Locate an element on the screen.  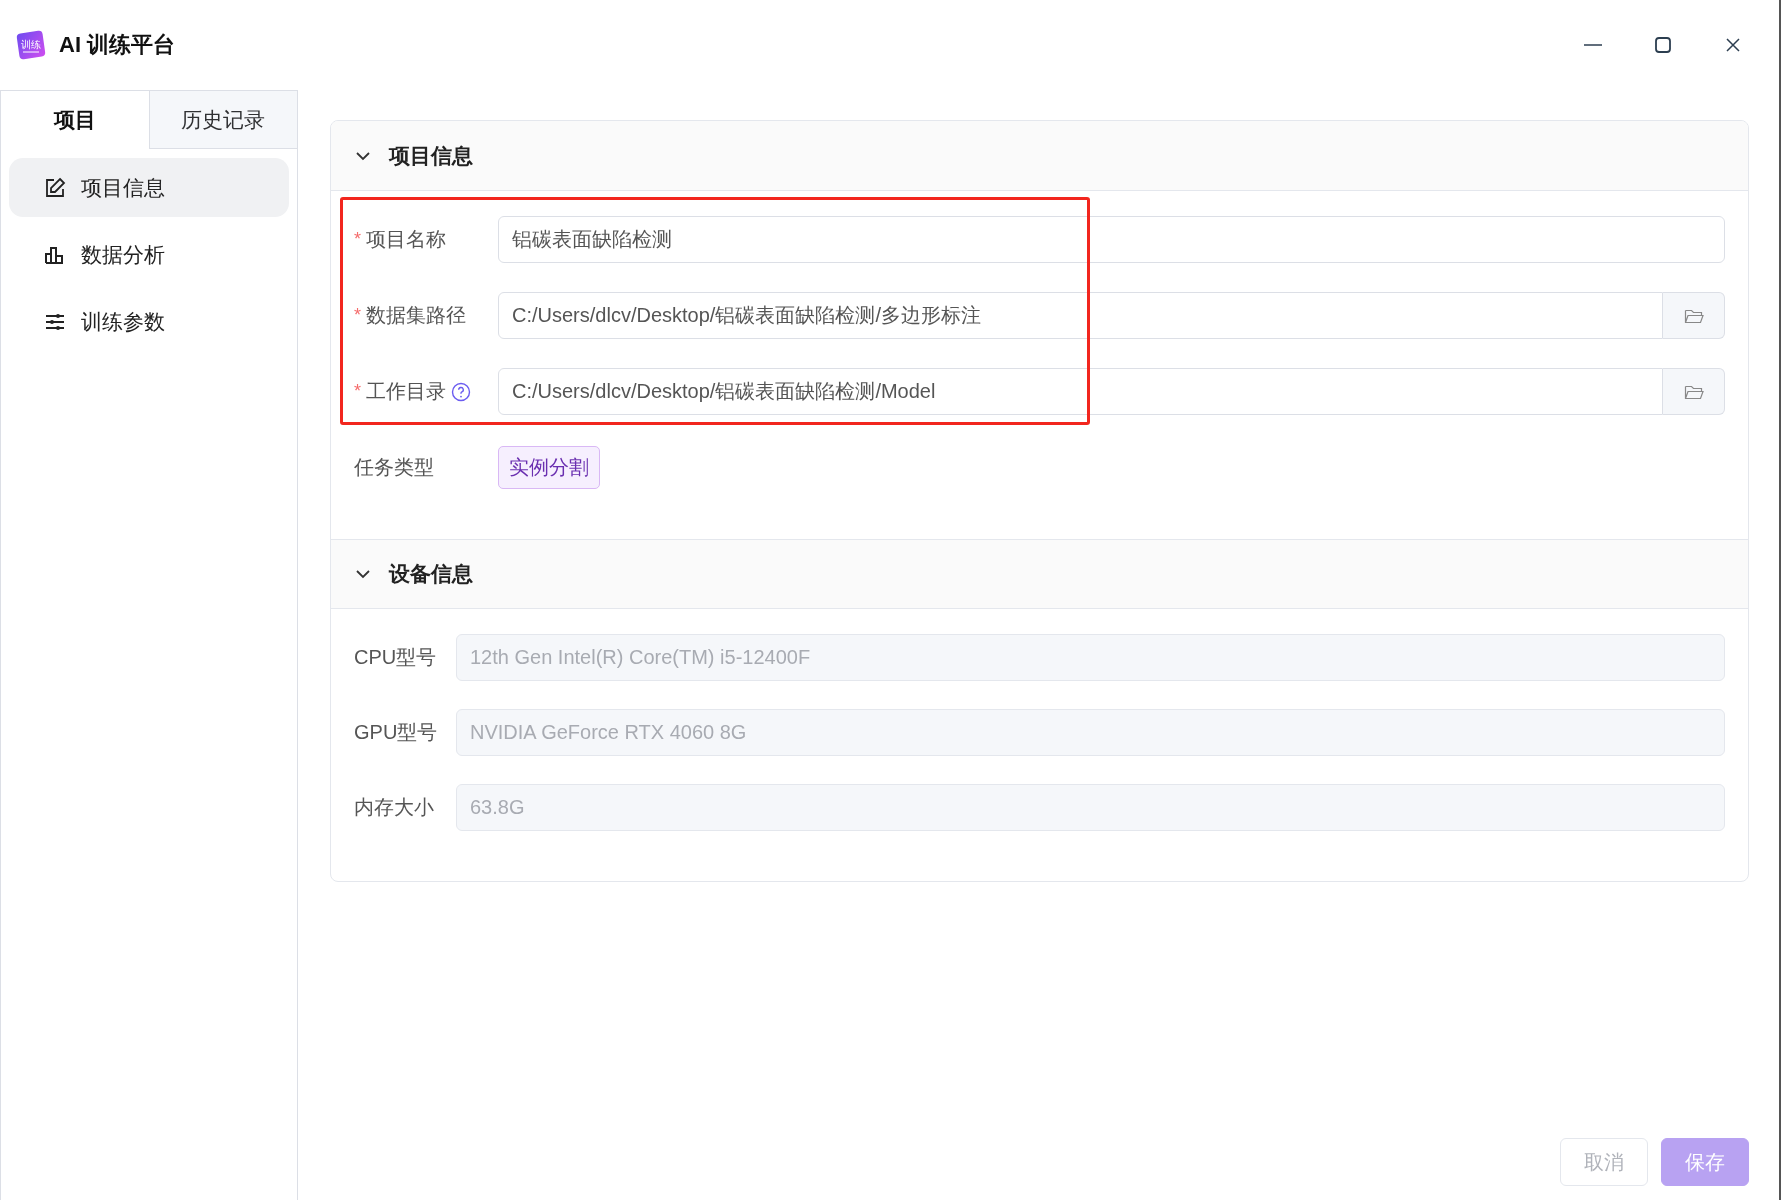
sidebar-item: 训练参数 is located at coordinates (149, 321).